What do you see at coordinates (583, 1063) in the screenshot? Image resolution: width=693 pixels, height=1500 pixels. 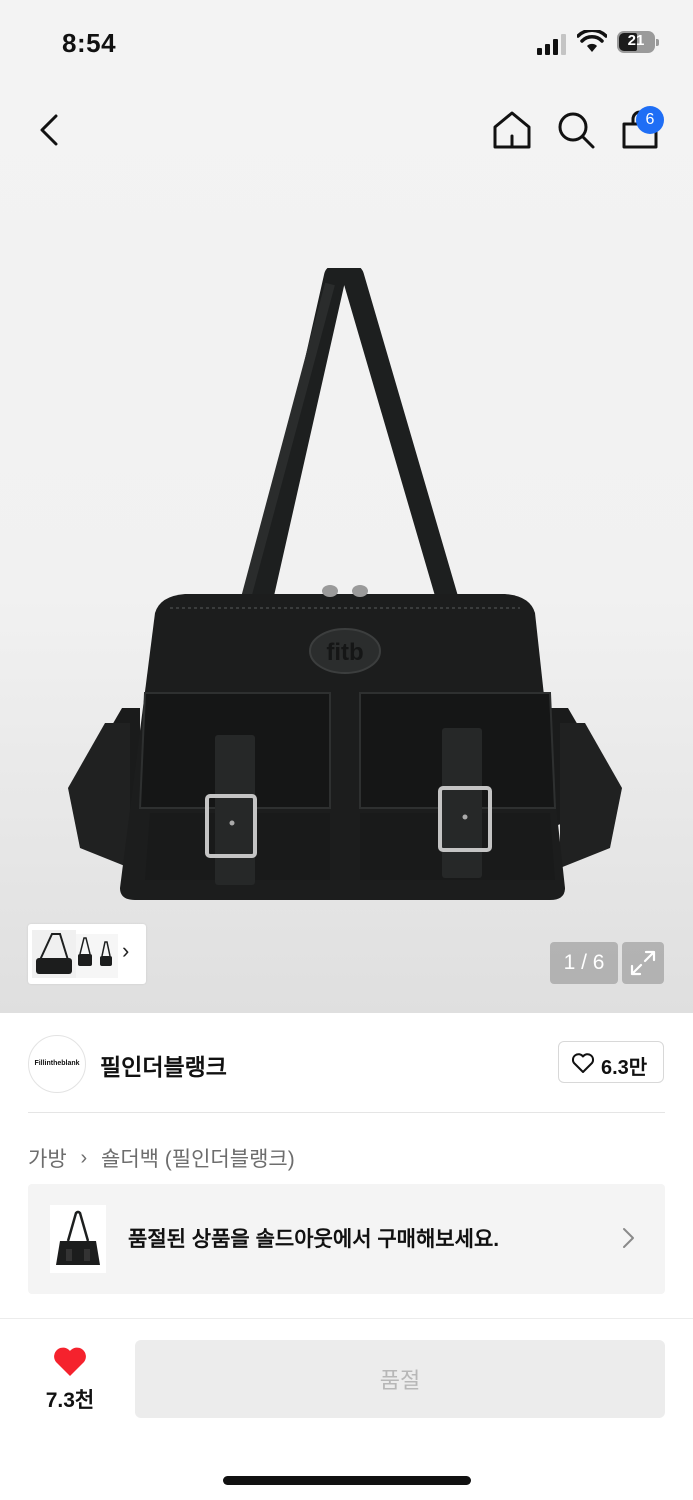 I see `heart-outline-icon` at bounding box center [583, 1063].